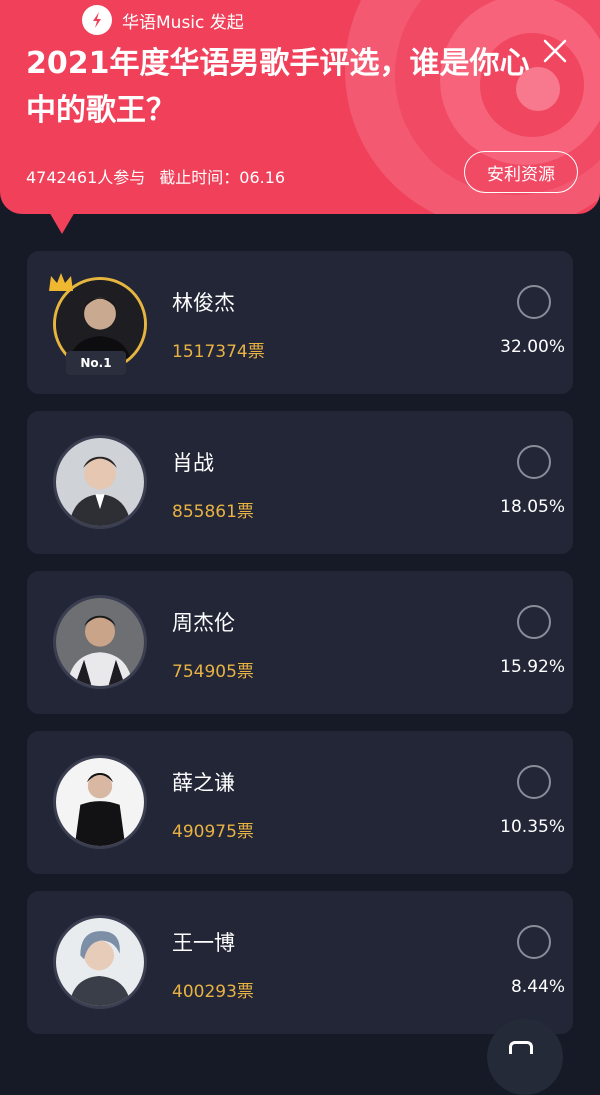 The image size is (600, 1095). I want to click on vote-percentage: 8.44%, so click(537, 987).